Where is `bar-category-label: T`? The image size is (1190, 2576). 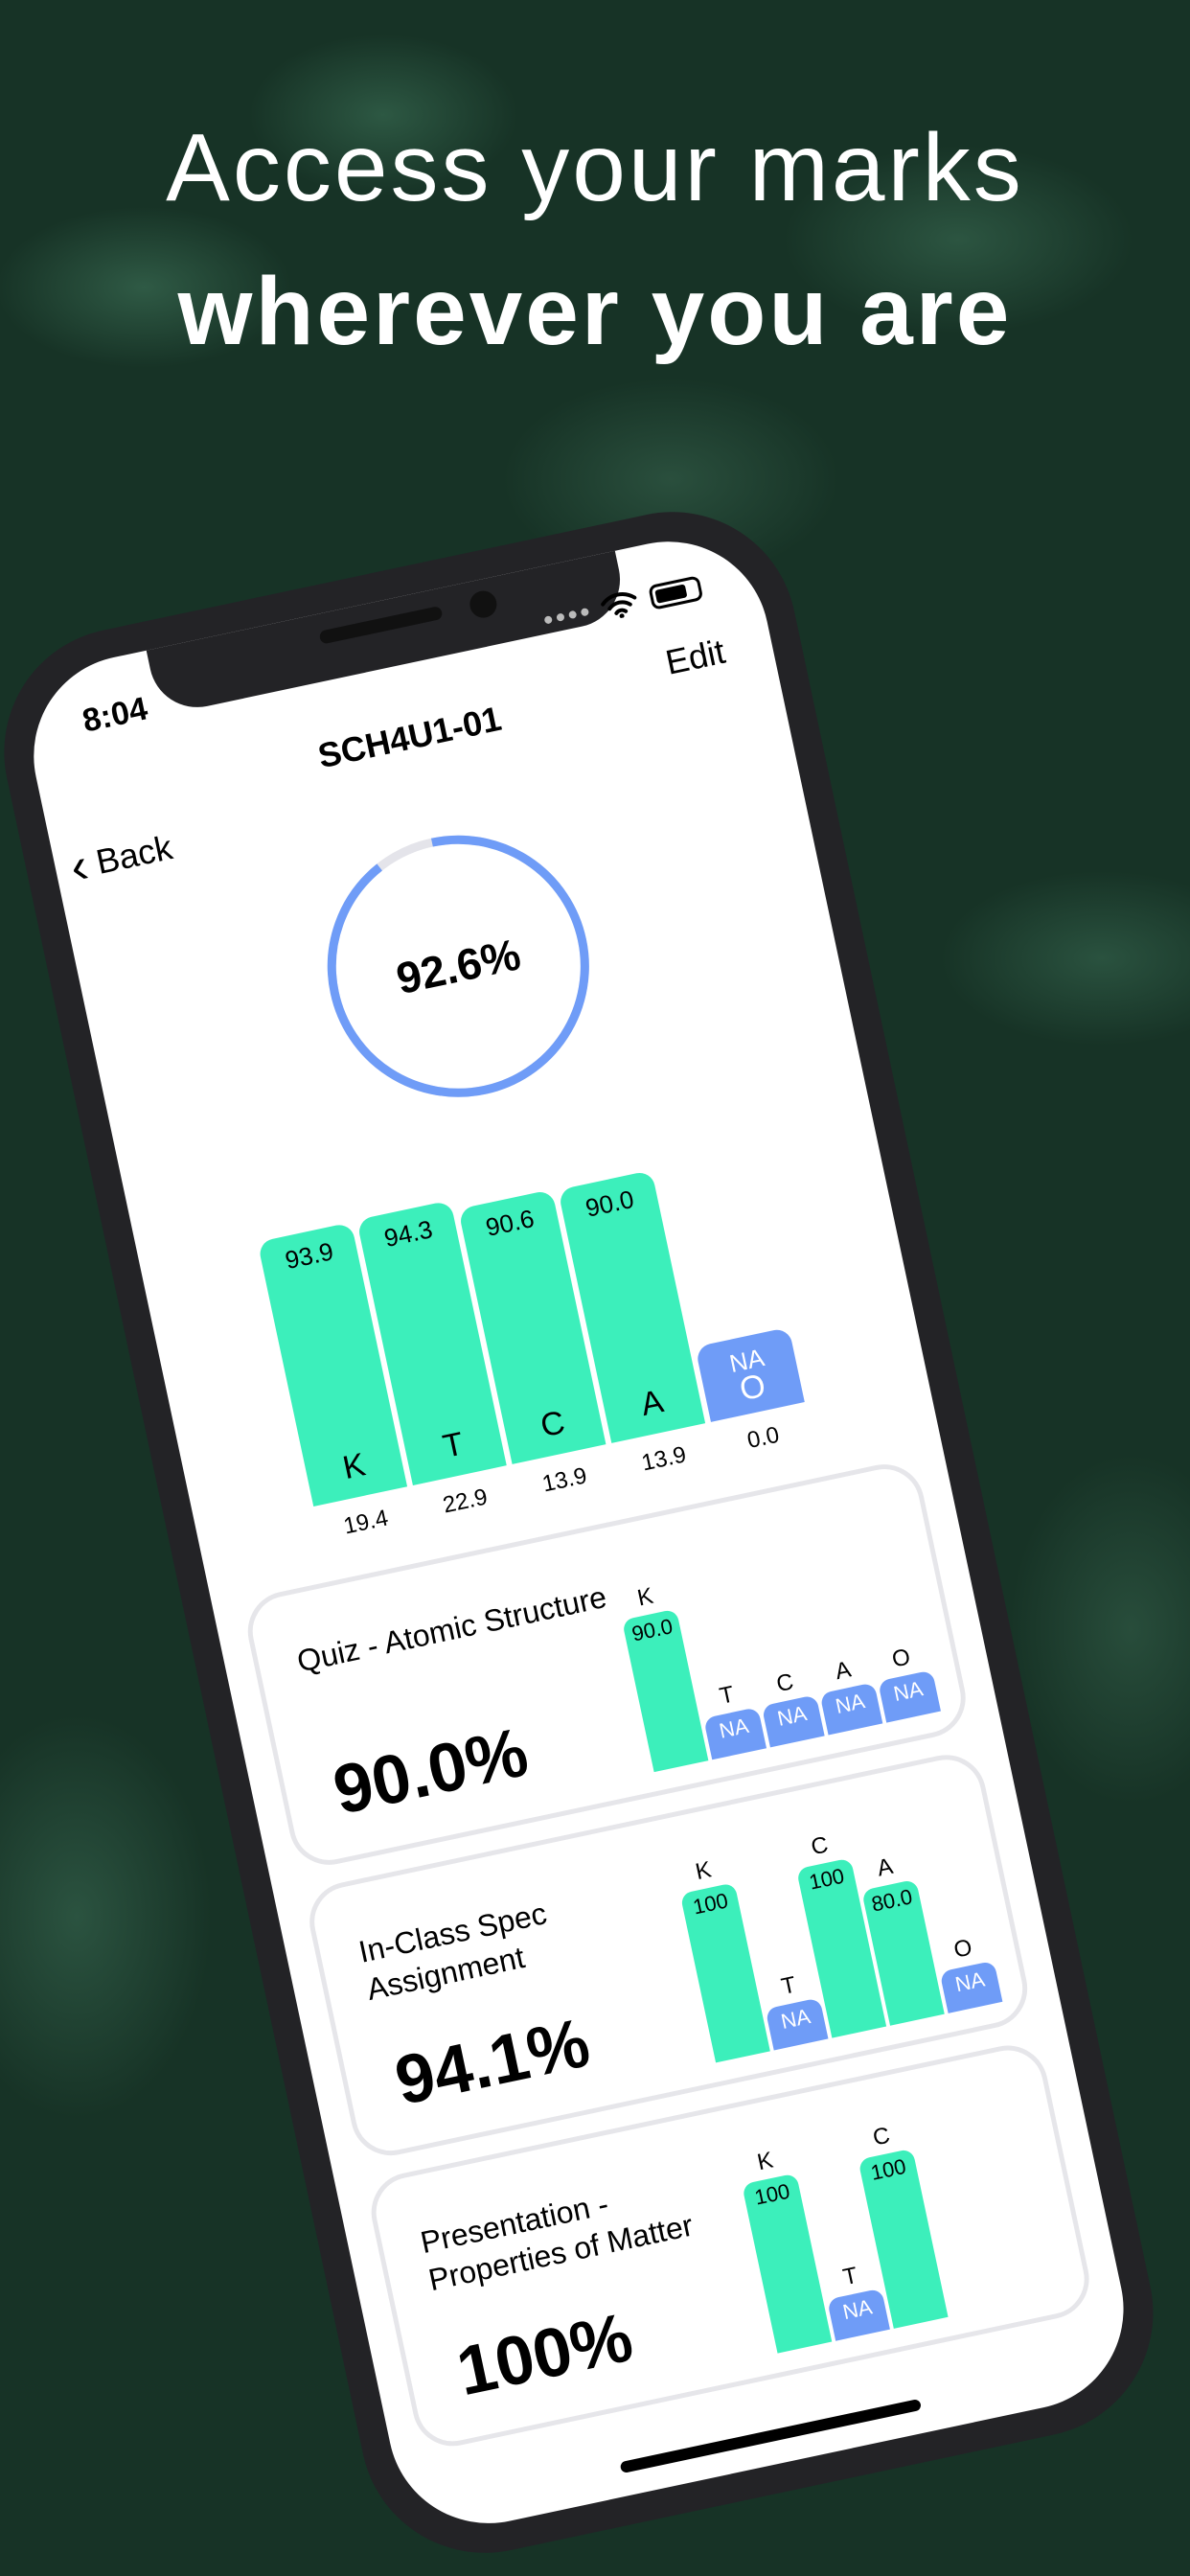 bar-category-label: T is located at coordinates (454, 1445).